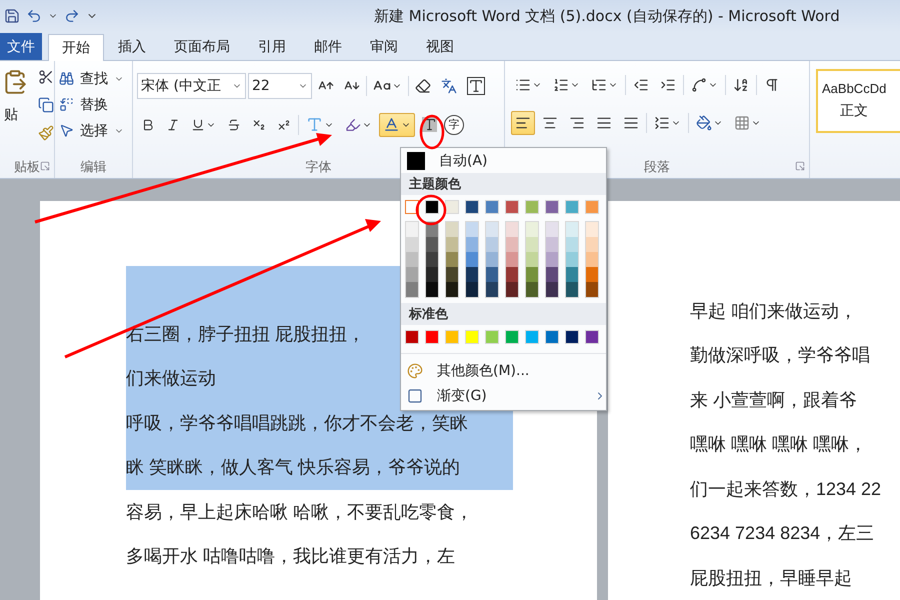 This screenshot has height=600, width=900. I want to click on style-preview: AaBbCcDd, so click(854, 88).